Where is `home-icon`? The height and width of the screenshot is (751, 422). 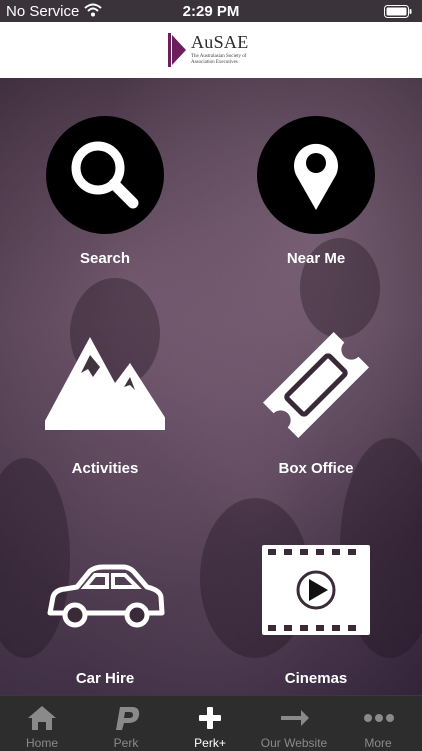 home-icon is located at coordinates (42, 717).